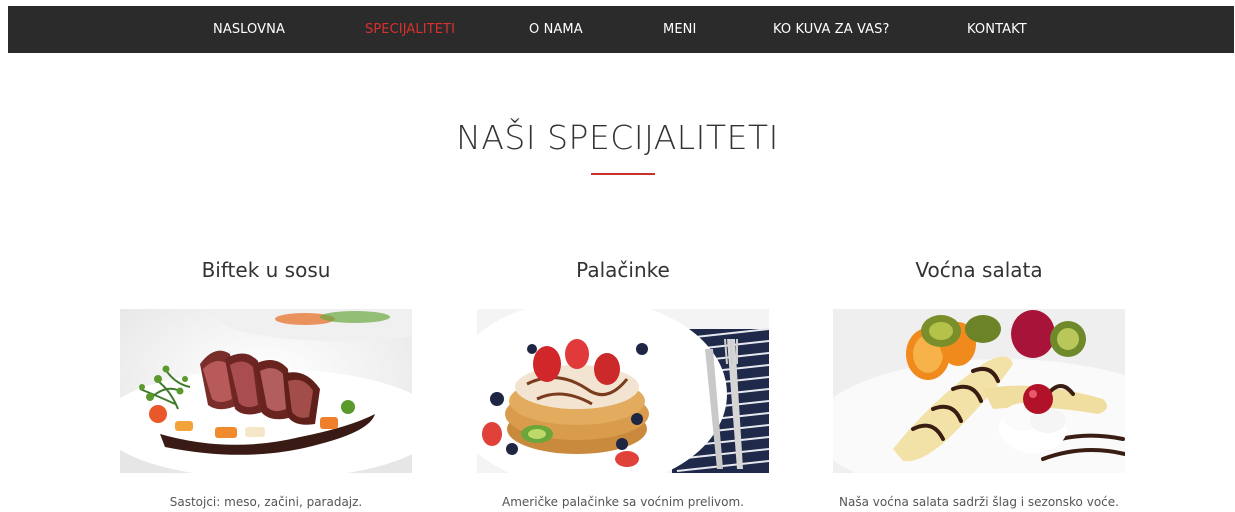  What do you see at coordinates (266, 270) in the screenshot?
I see `specialty-title: Biftek u sosu` at bounding box center [266, 270].